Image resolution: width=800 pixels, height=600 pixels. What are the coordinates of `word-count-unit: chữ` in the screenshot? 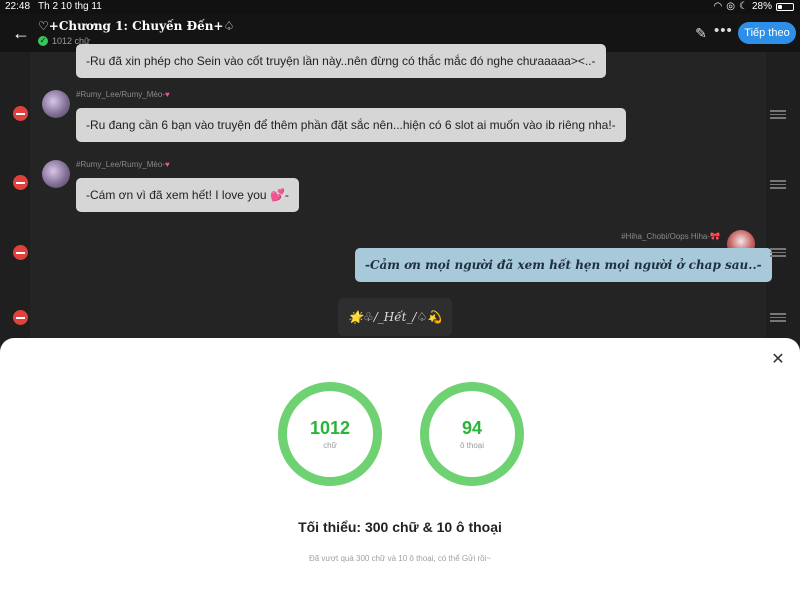 It's located at (330, 445).